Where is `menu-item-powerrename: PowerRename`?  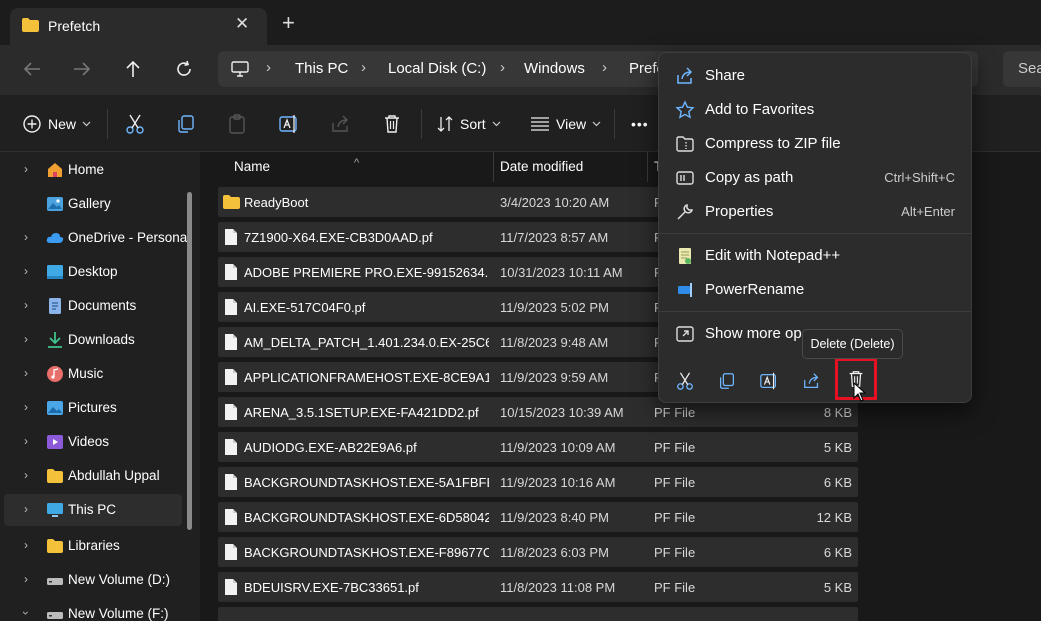 menu-item-powerrename: PowerRename is located at coordinates (815, 289).